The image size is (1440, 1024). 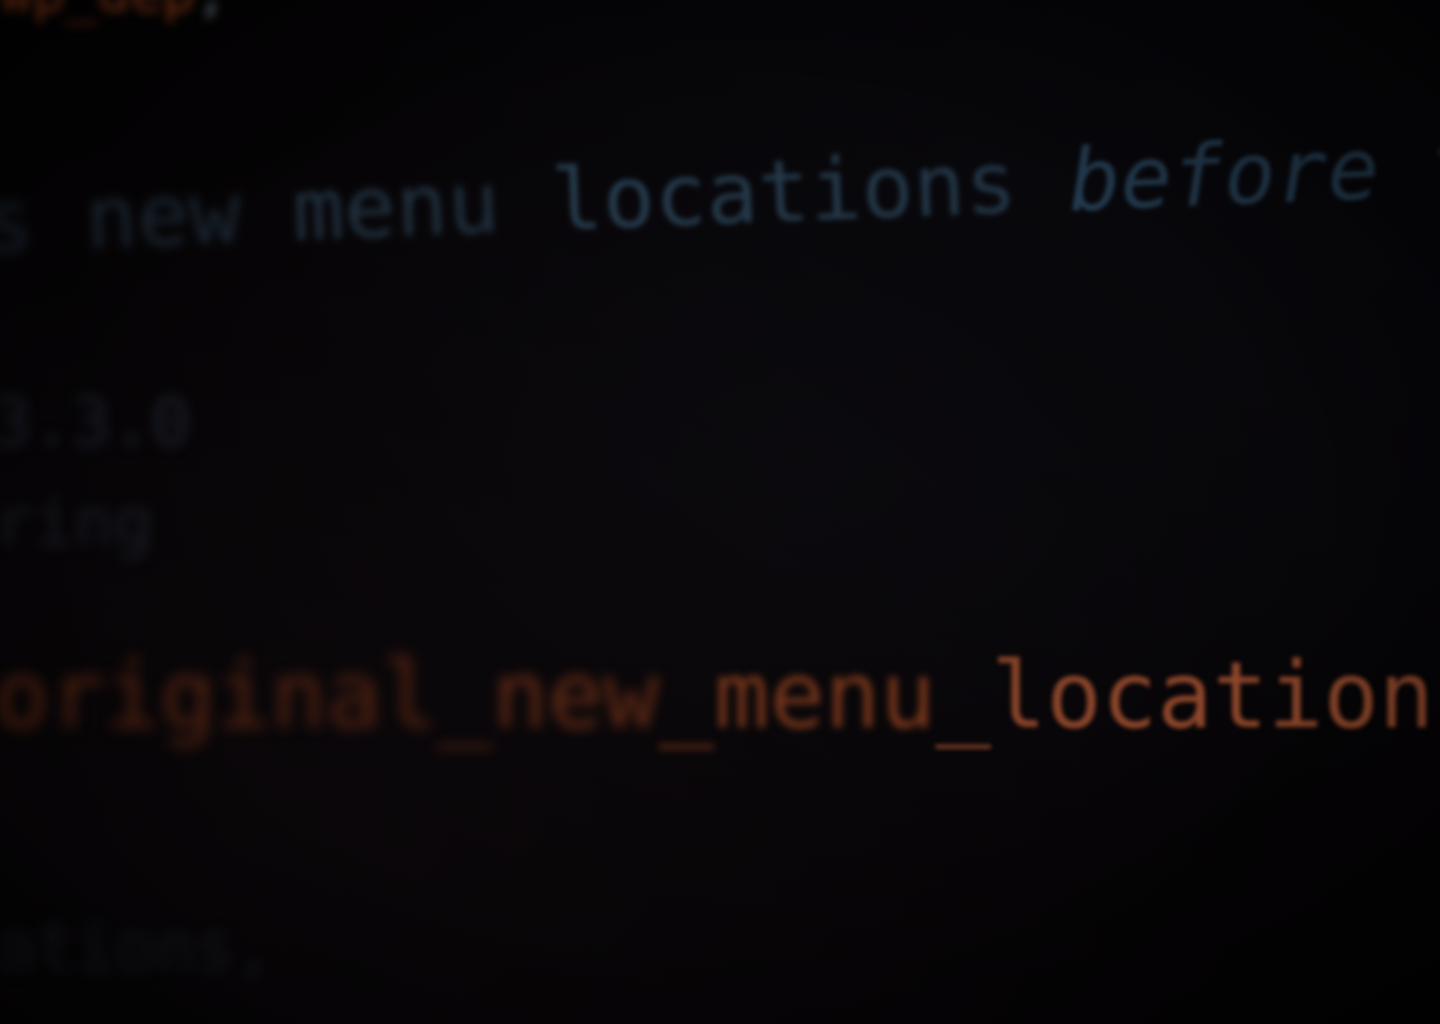 What do you see at coordinates (1223, 175) in the screenshot?
I see `comment-word: before` at bounding box center [1223, 175].